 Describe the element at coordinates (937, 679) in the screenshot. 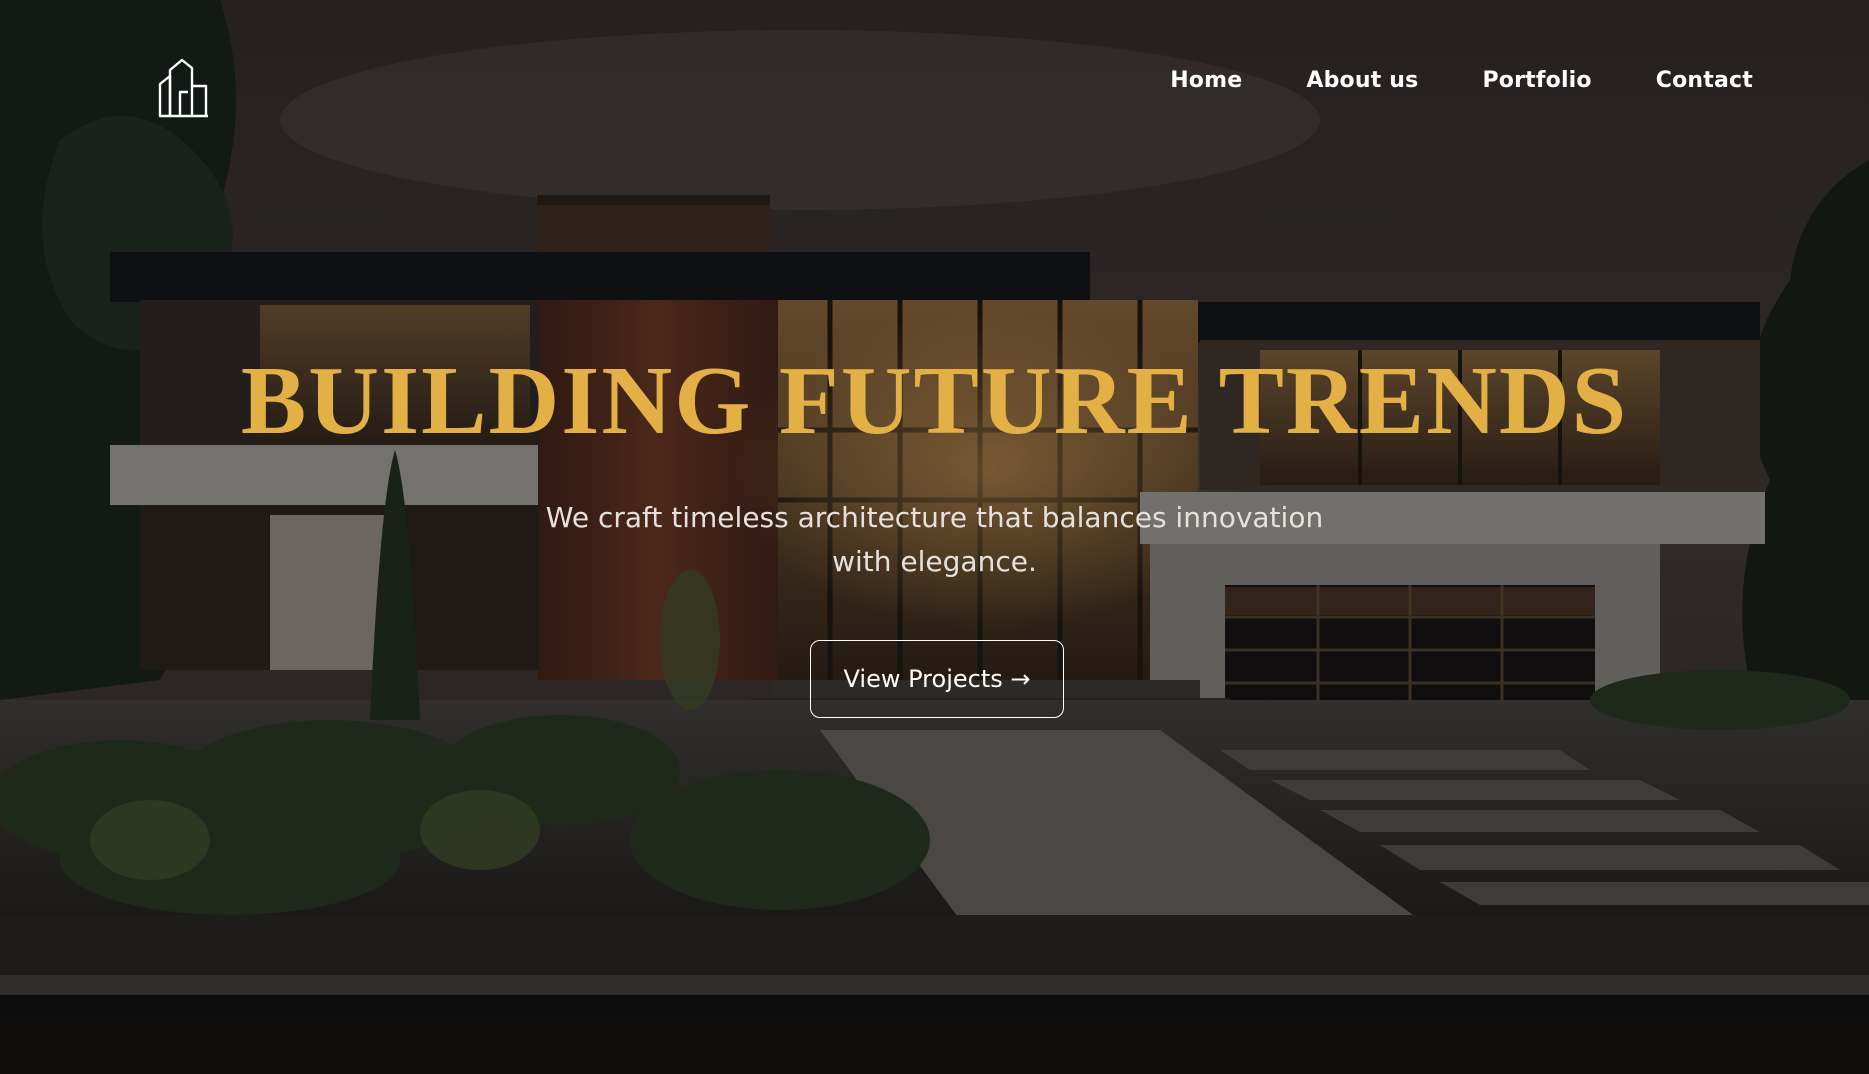

I see `view-projects-button: View Projects →` at that location.